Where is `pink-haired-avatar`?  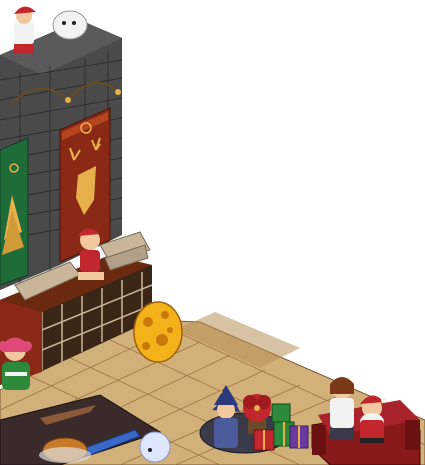 pink-haired-avatar is located at coordinates (16, 364).